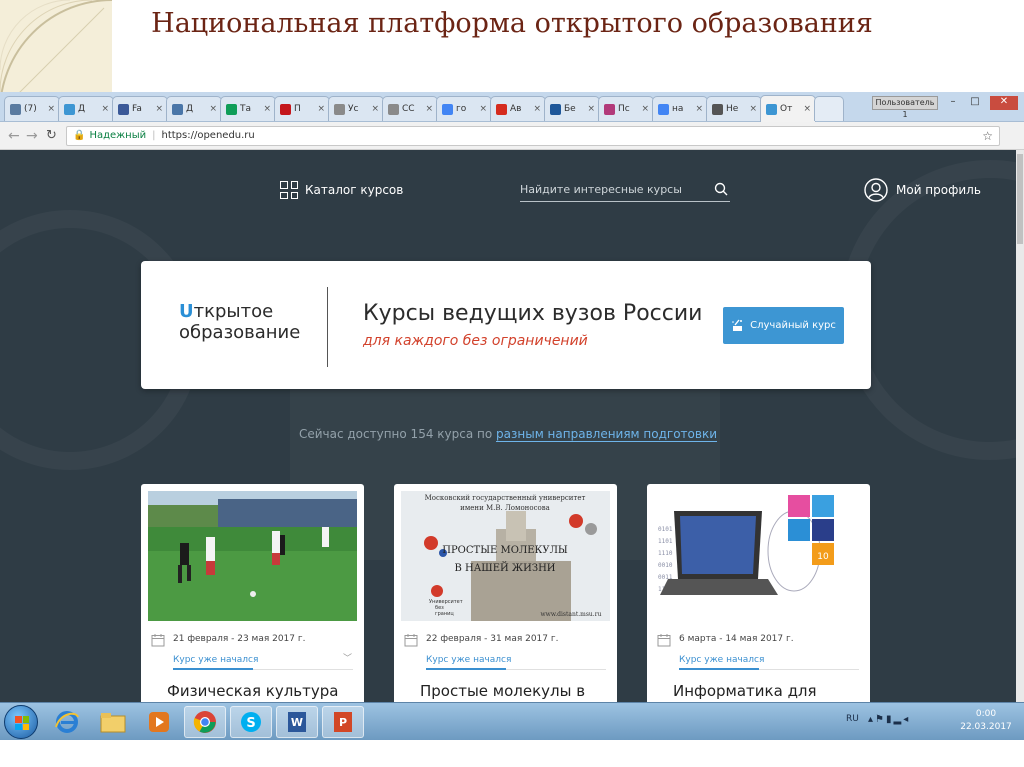 The image size is (1024, 767). What do you see at coordinates (354, 190) in the screenshot?
I see `catalog-label: Каталог курсов` at bounding box center [354, 190].